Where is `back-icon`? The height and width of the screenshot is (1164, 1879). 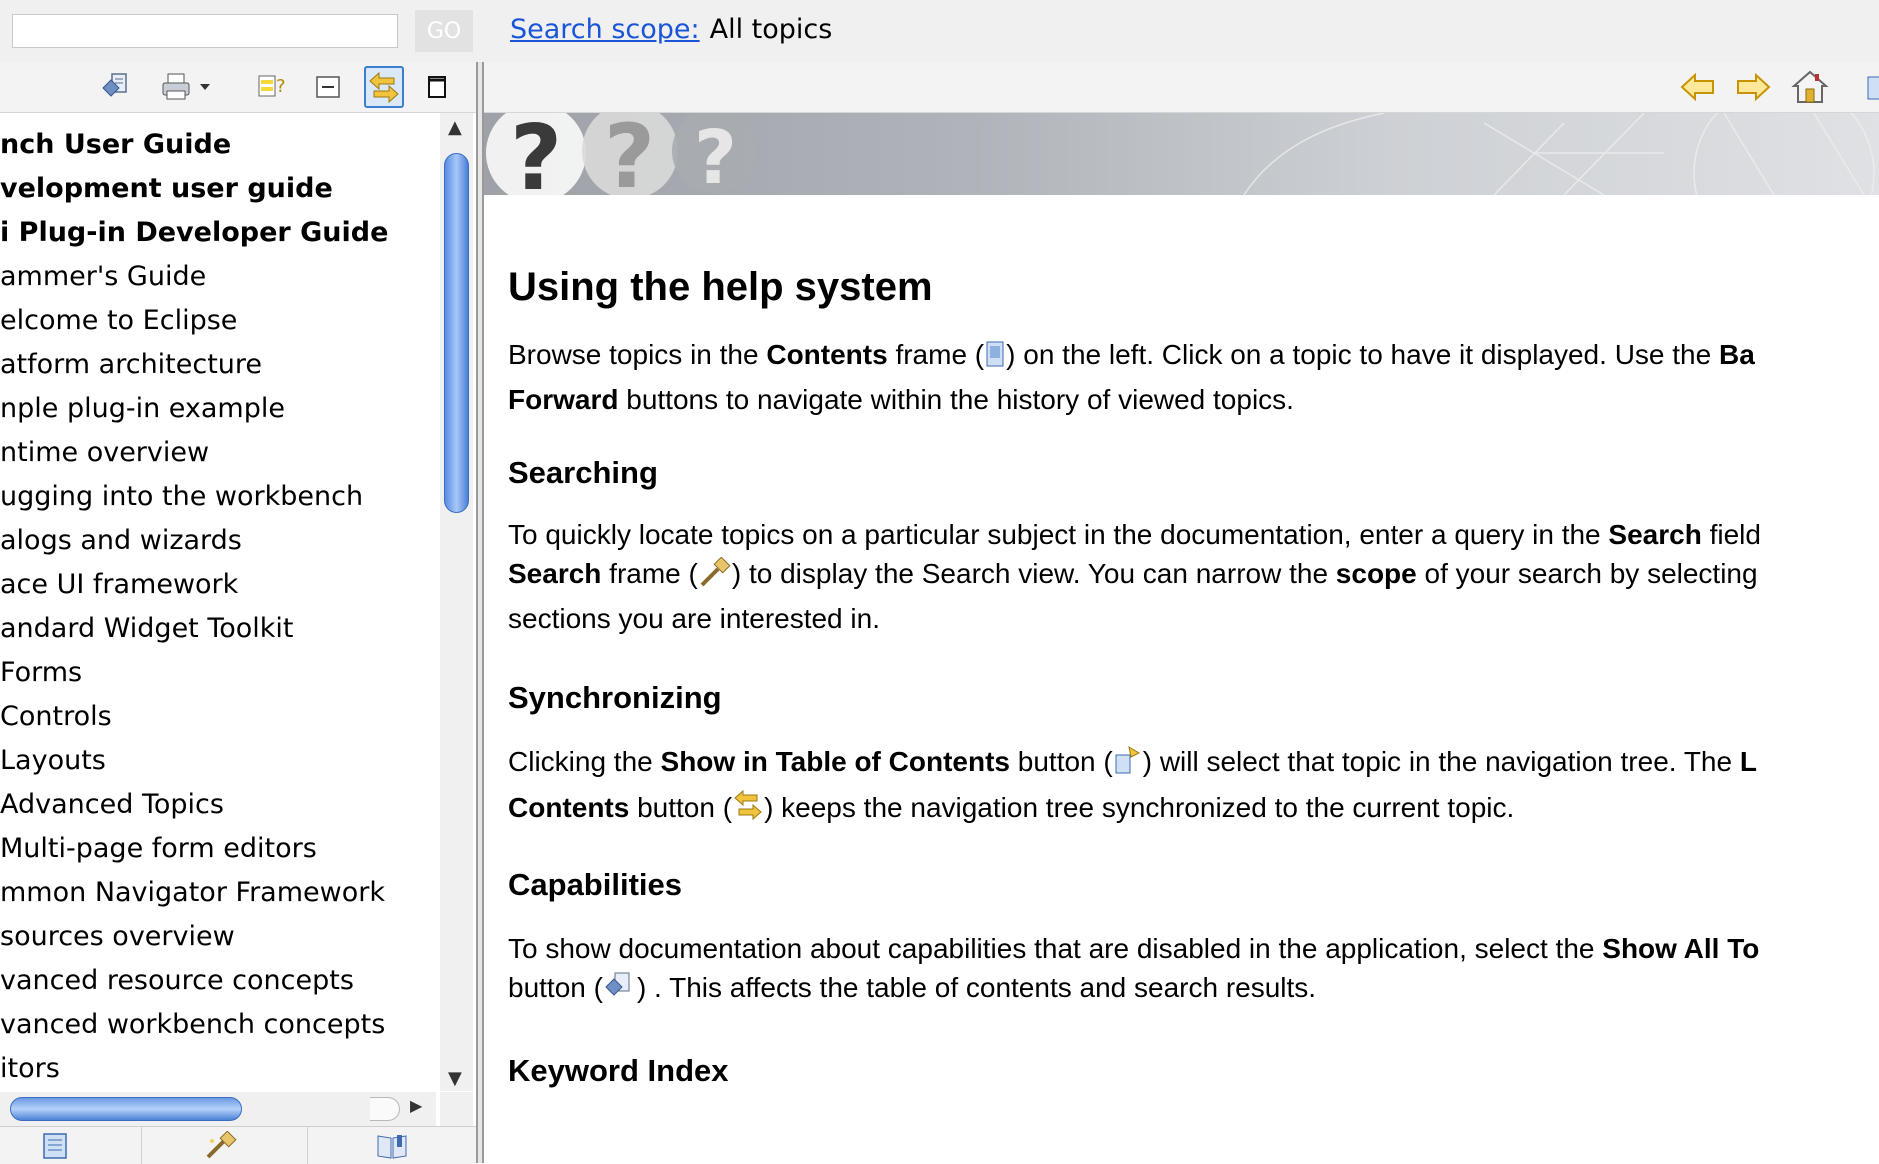
back-icon is located at coordinates (1698, 87).